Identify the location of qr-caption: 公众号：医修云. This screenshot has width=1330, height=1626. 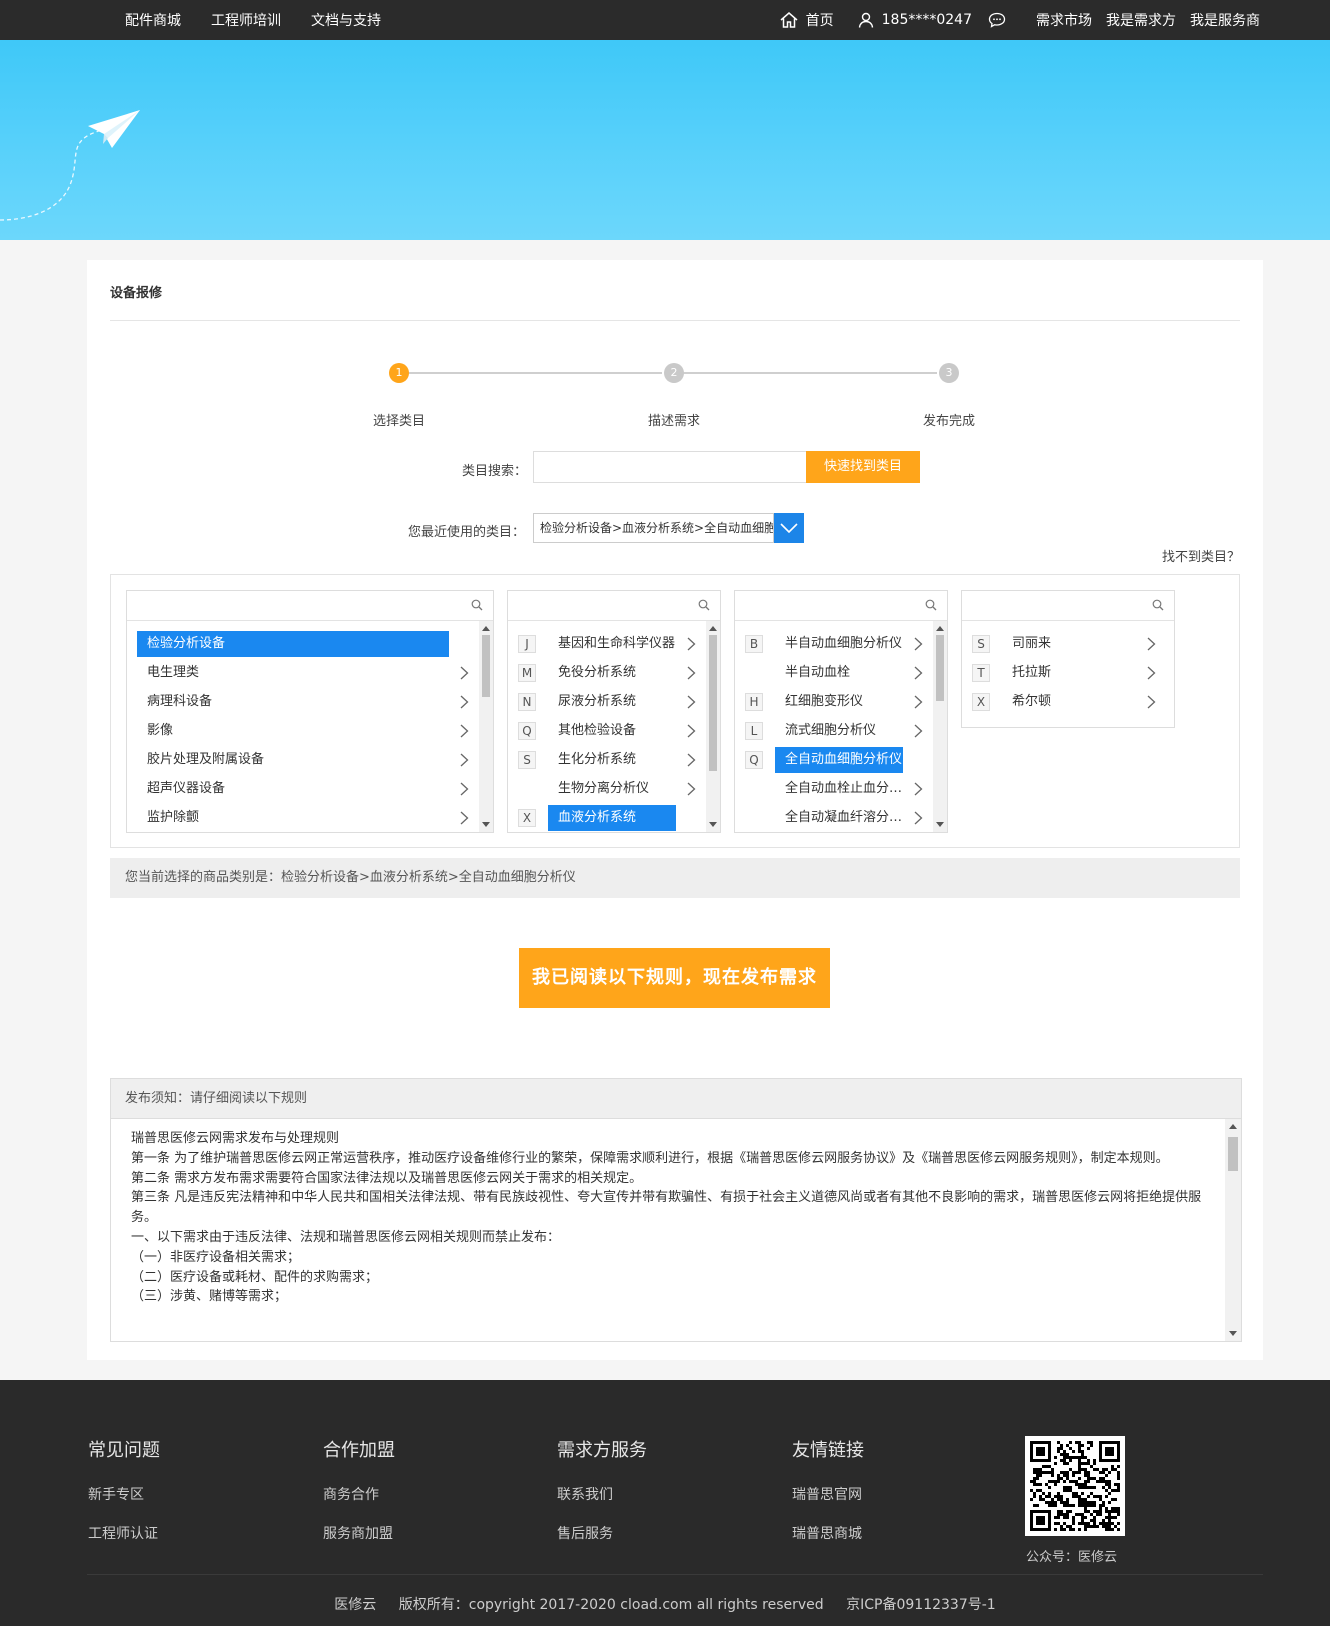
(1072, 1557).